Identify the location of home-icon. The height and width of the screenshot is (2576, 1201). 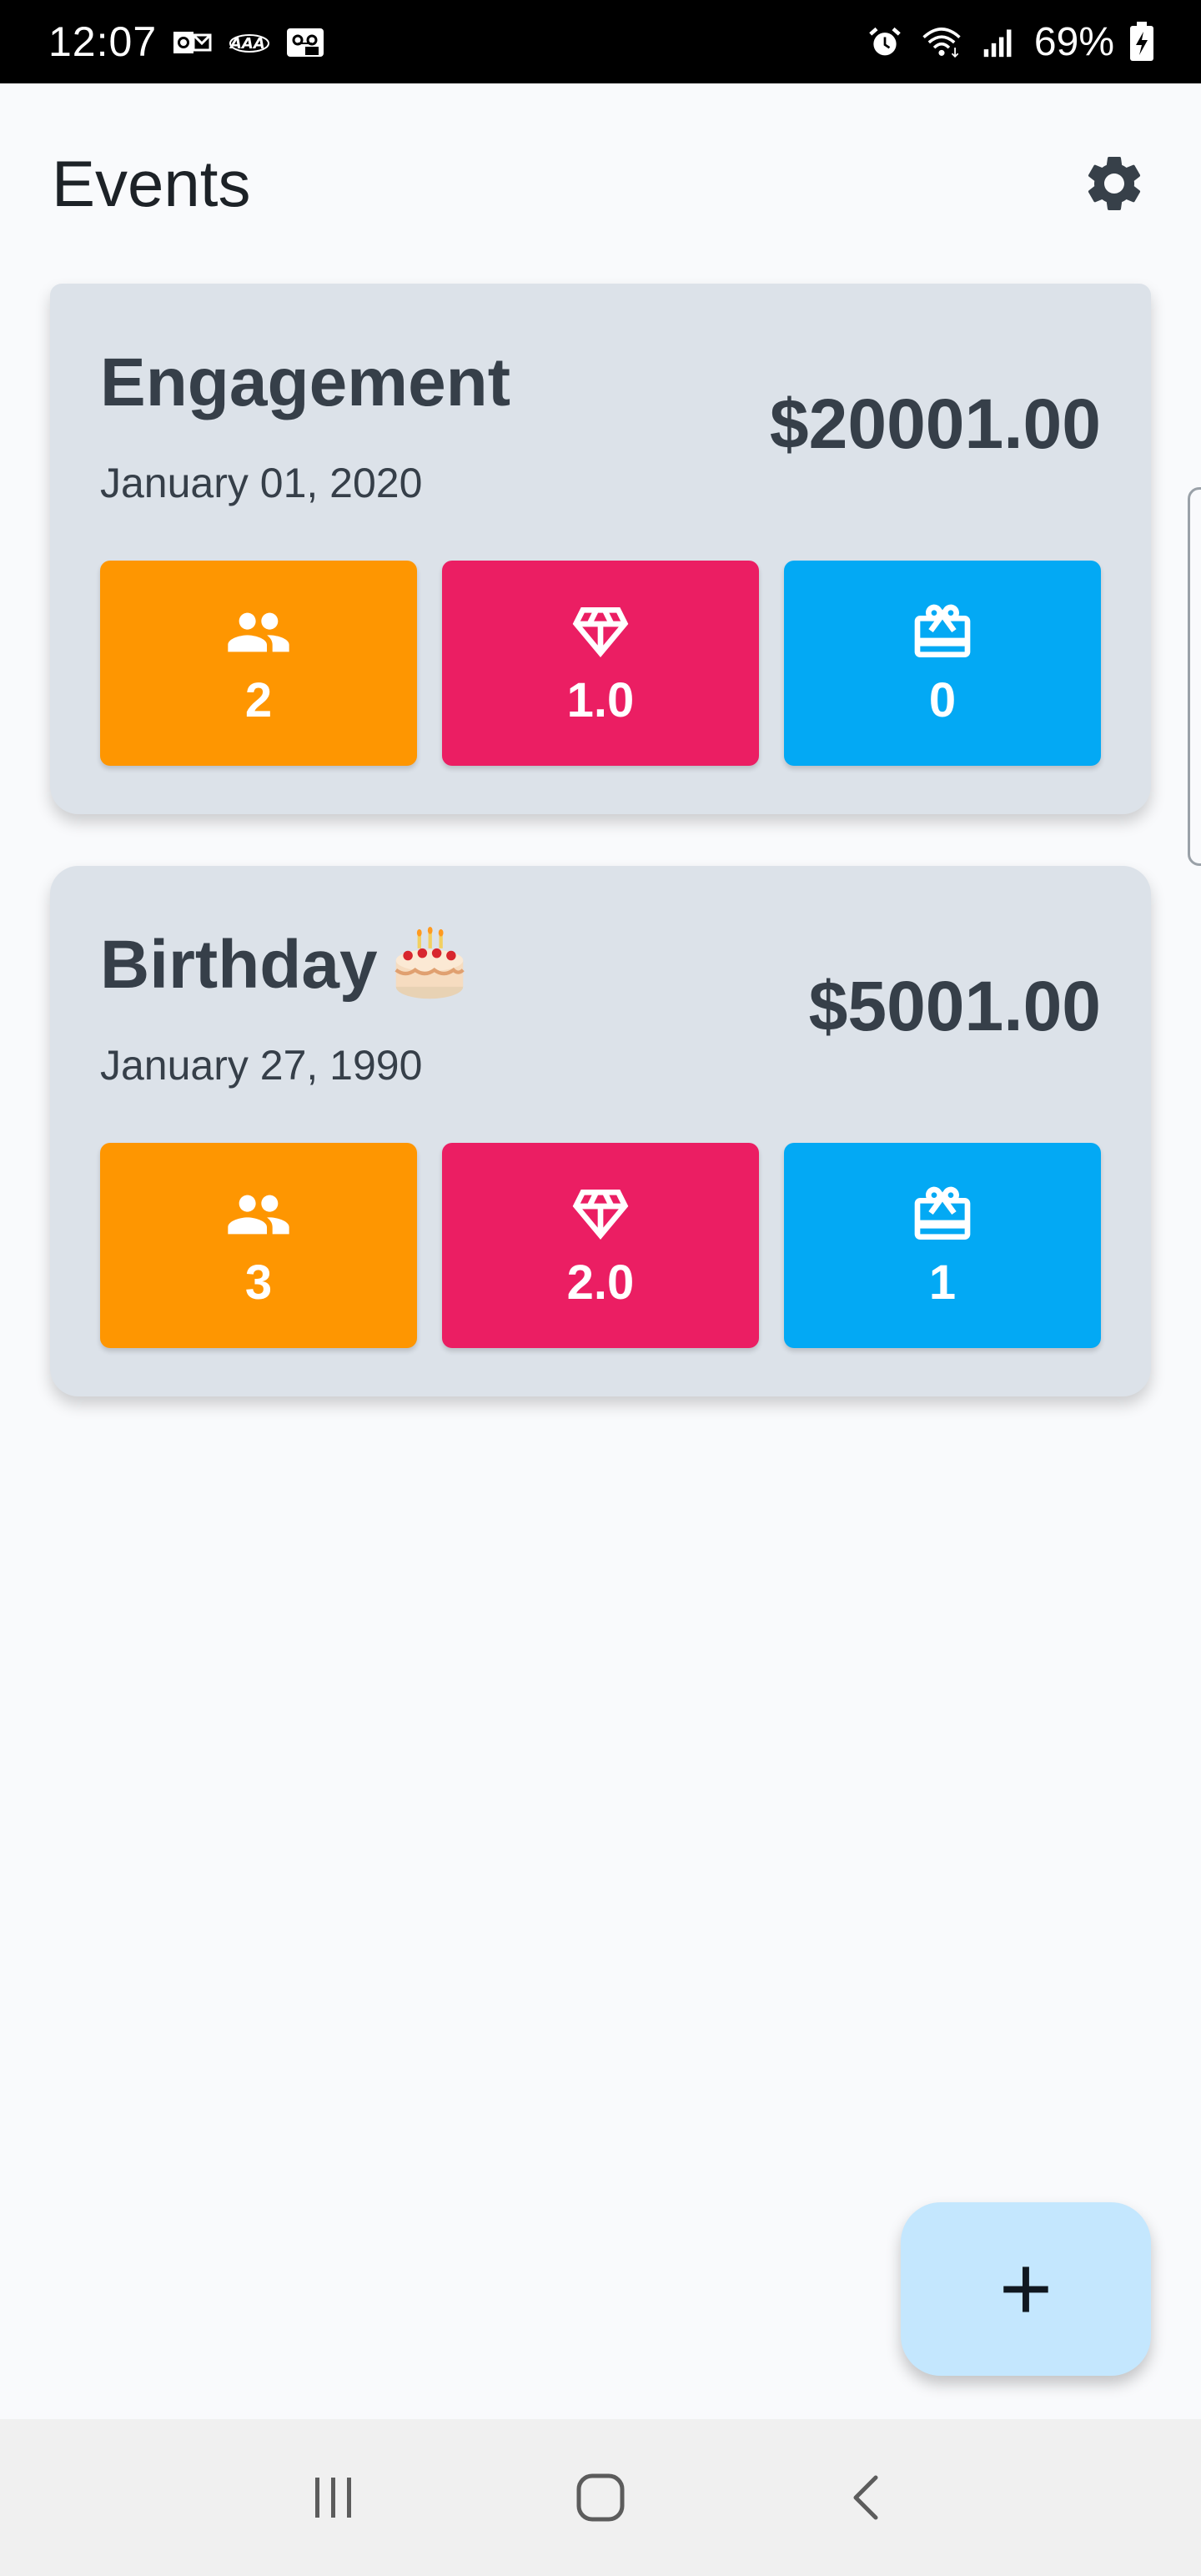
(601, 2497).